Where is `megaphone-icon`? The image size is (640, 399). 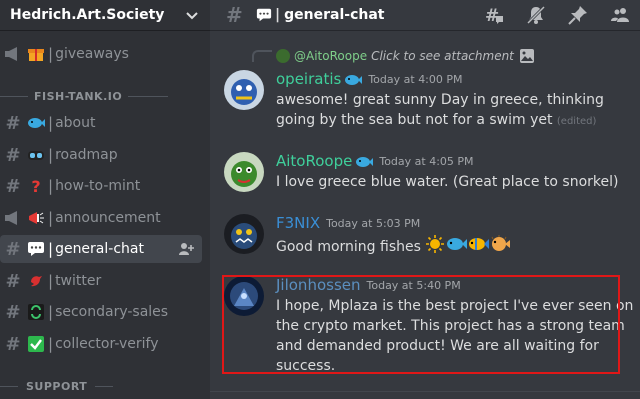 megaphone-icon is located at coordinates (36, 218).